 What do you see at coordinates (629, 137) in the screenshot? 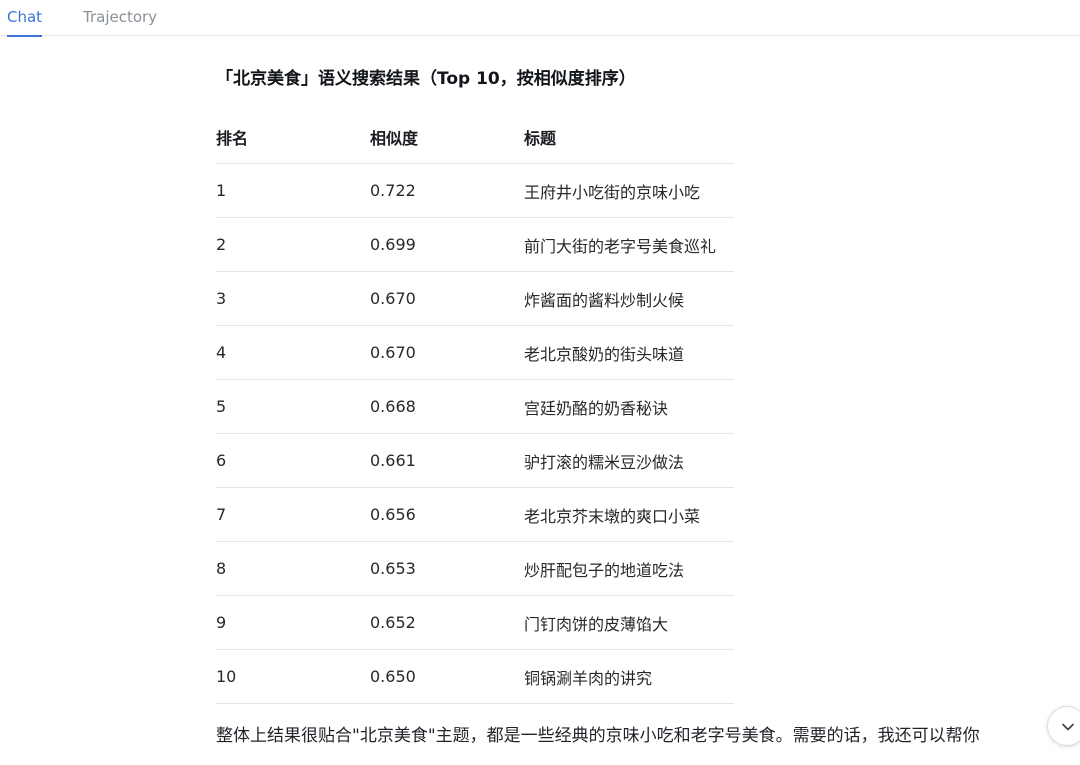
I see `header-title: 标题` at bounding box center [629, 137].